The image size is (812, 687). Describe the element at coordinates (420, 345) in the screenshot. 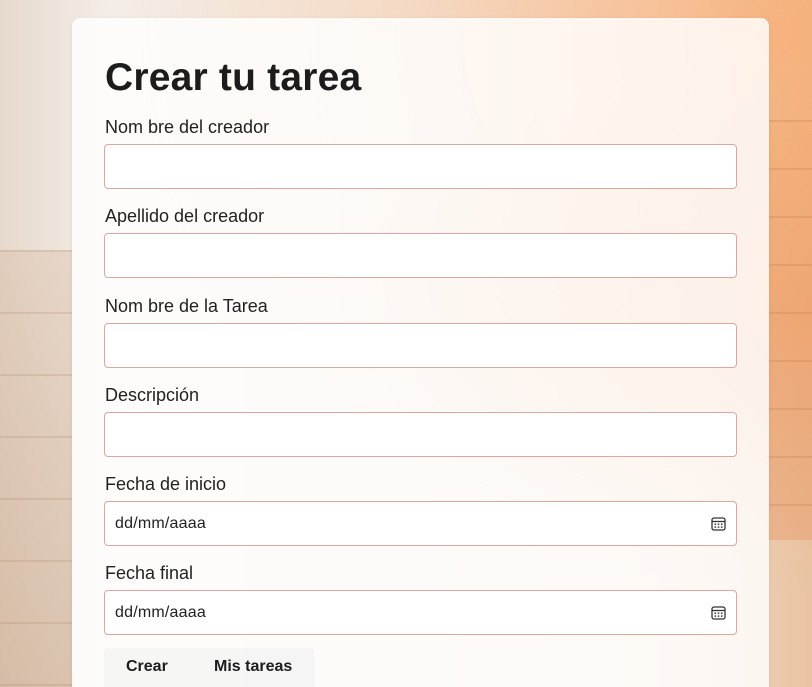

I see `task-name-input` at that location.